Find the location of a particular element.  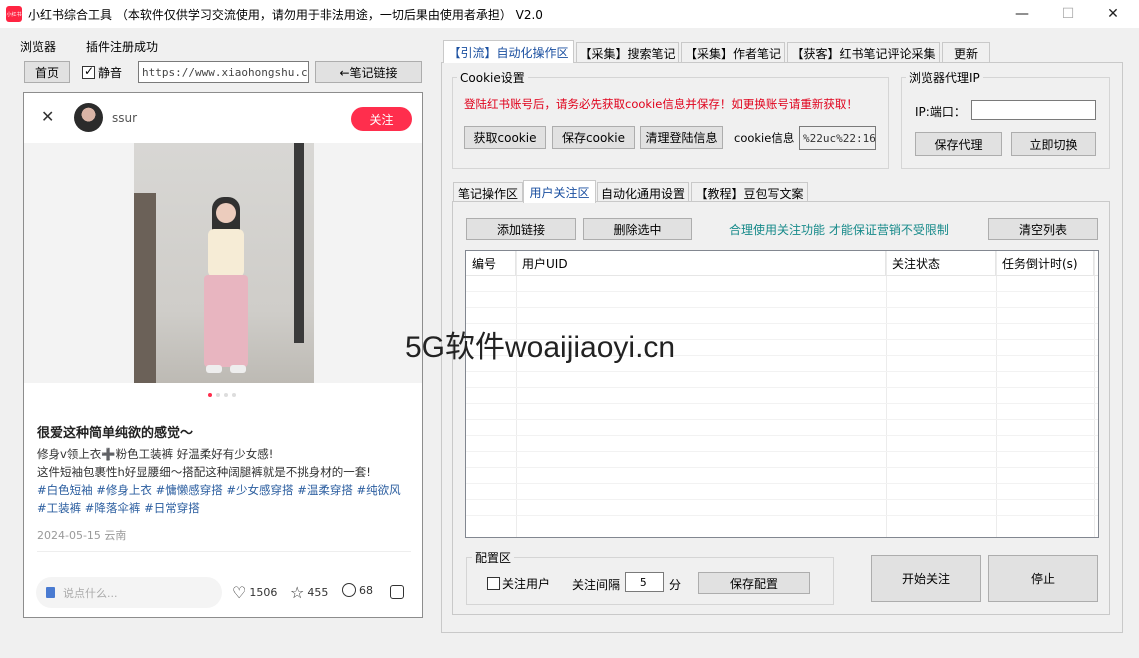

save-cookie-button: 保存cookie is located at coordinates (593, 137).